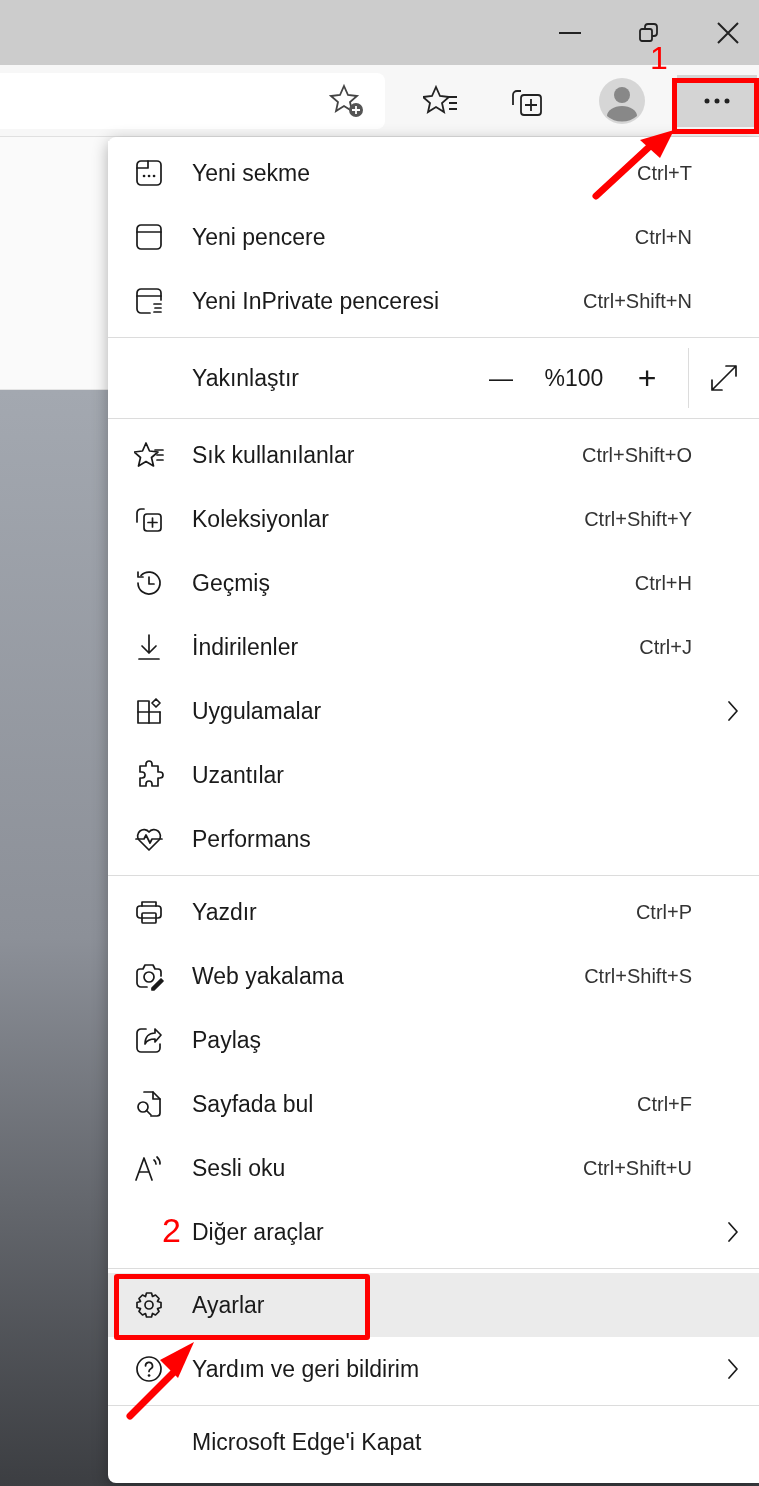  I want to click on annotation-number: 1, so click(659, 58).